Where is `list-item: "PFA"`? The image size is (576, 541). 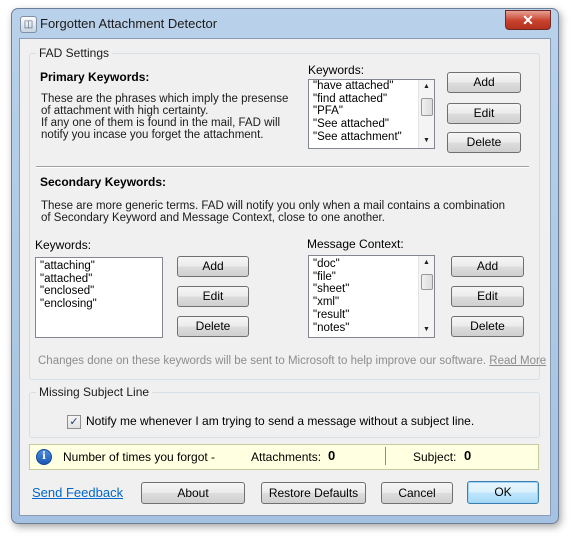 list-item: "PFA" is located at coordinates (371, 111).